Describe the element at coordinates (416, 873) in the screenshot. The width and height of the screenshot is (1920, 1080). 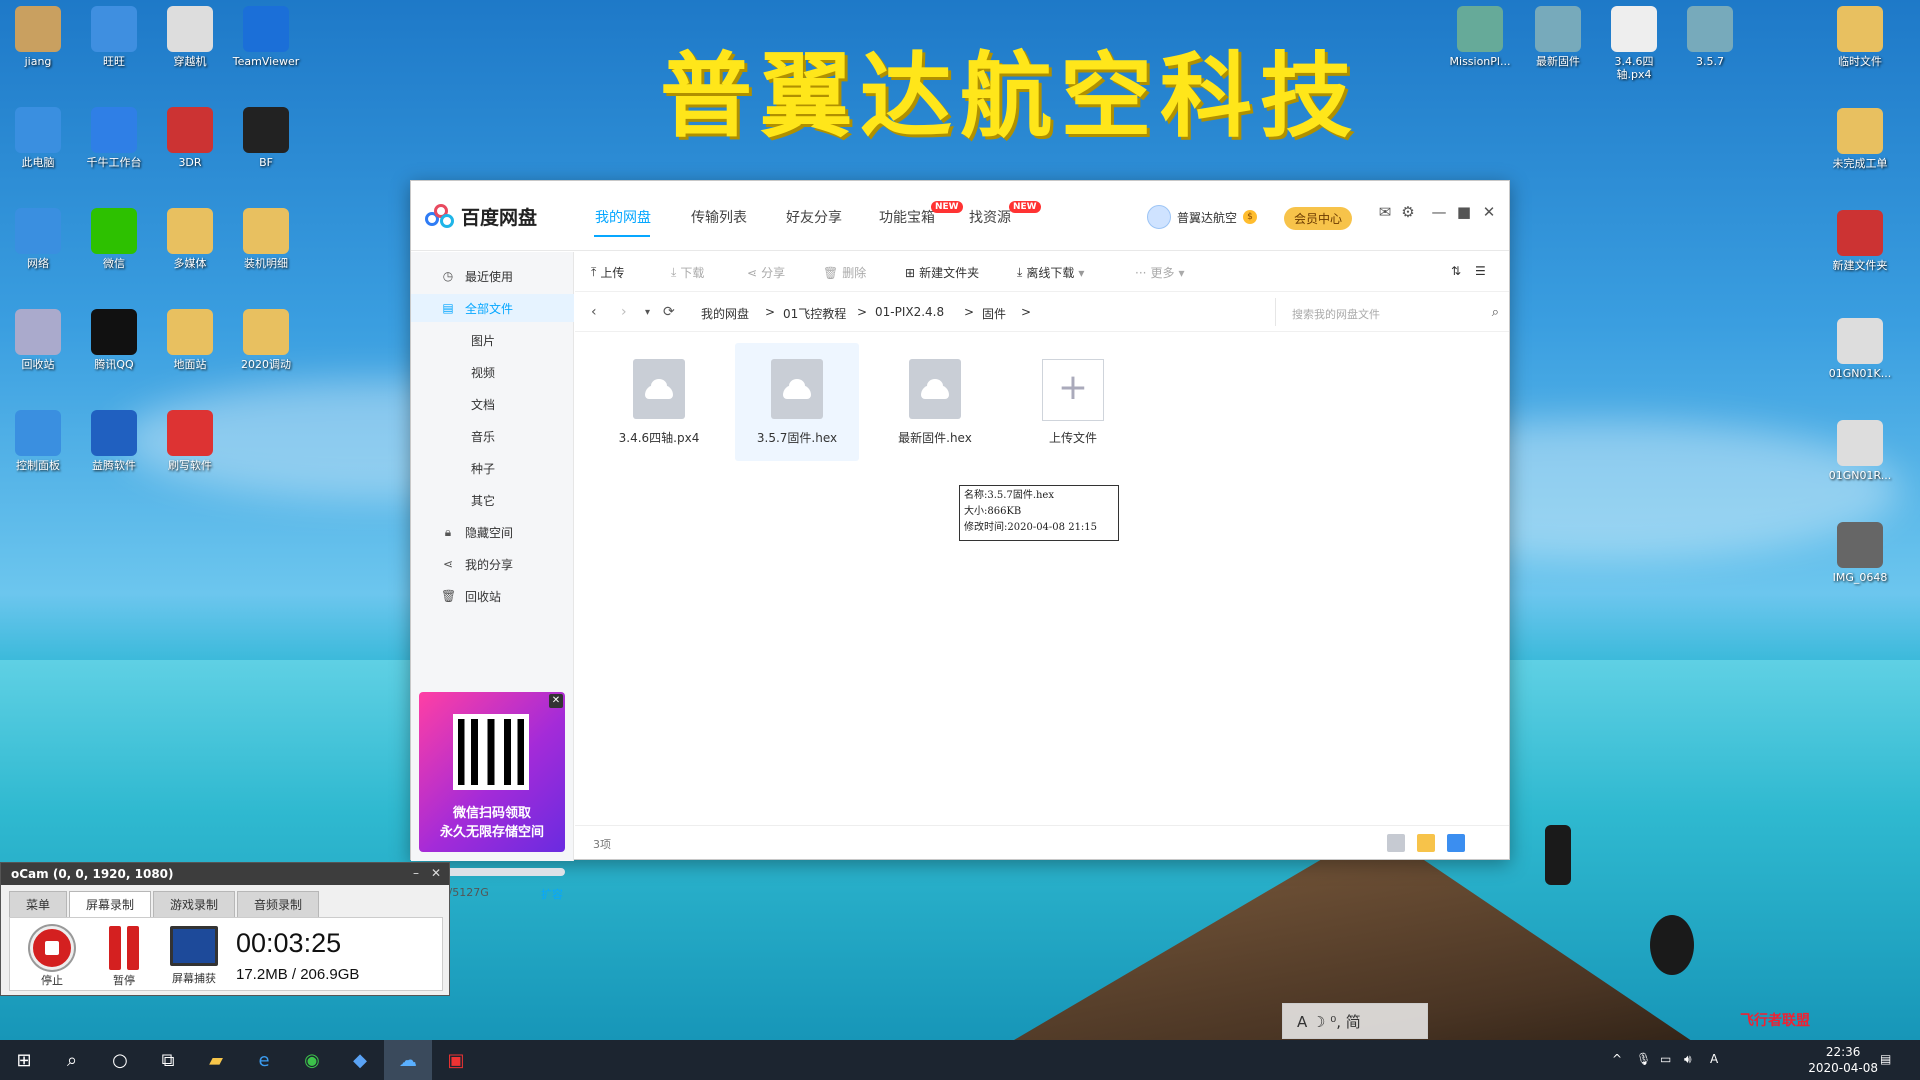
I see `minimize-icon: –` at that location.